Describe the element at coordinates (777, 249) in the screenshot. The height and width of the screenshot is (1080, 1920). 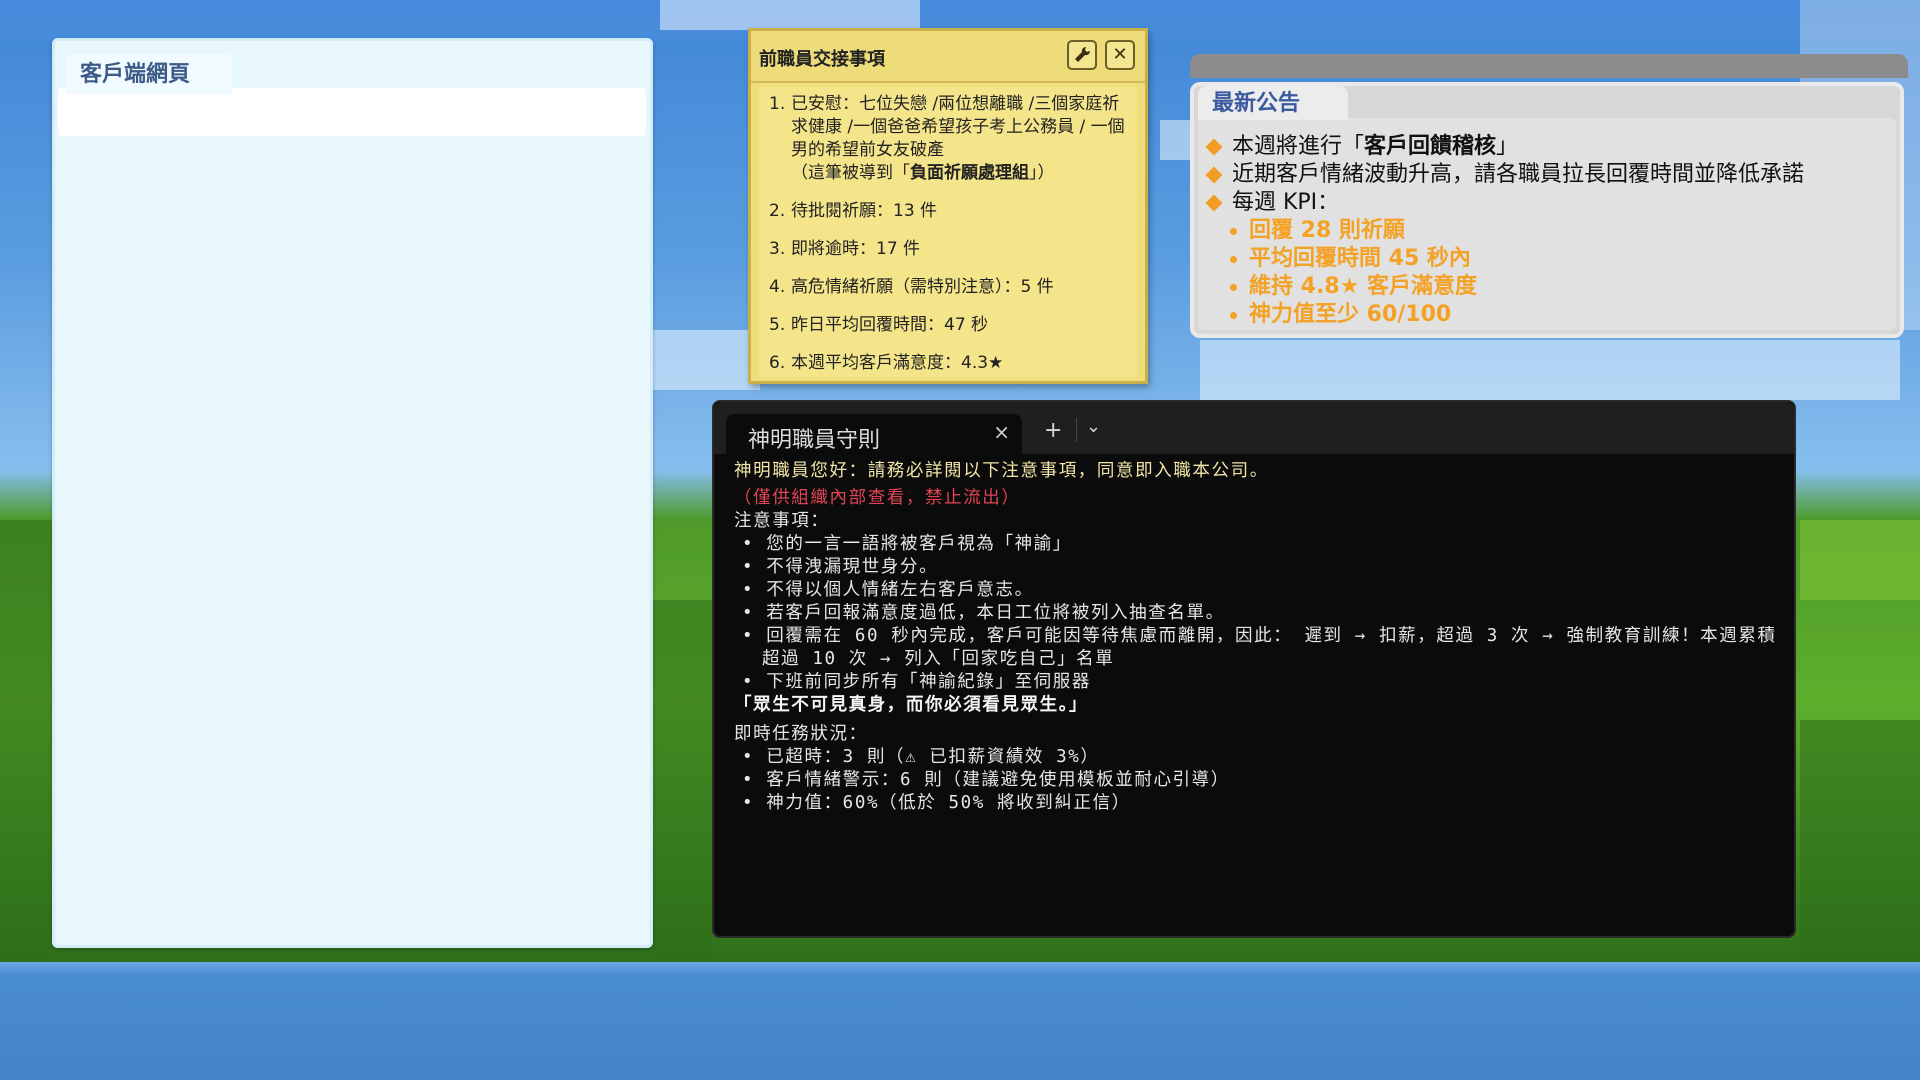
I see `item-number: 3.` at that location.